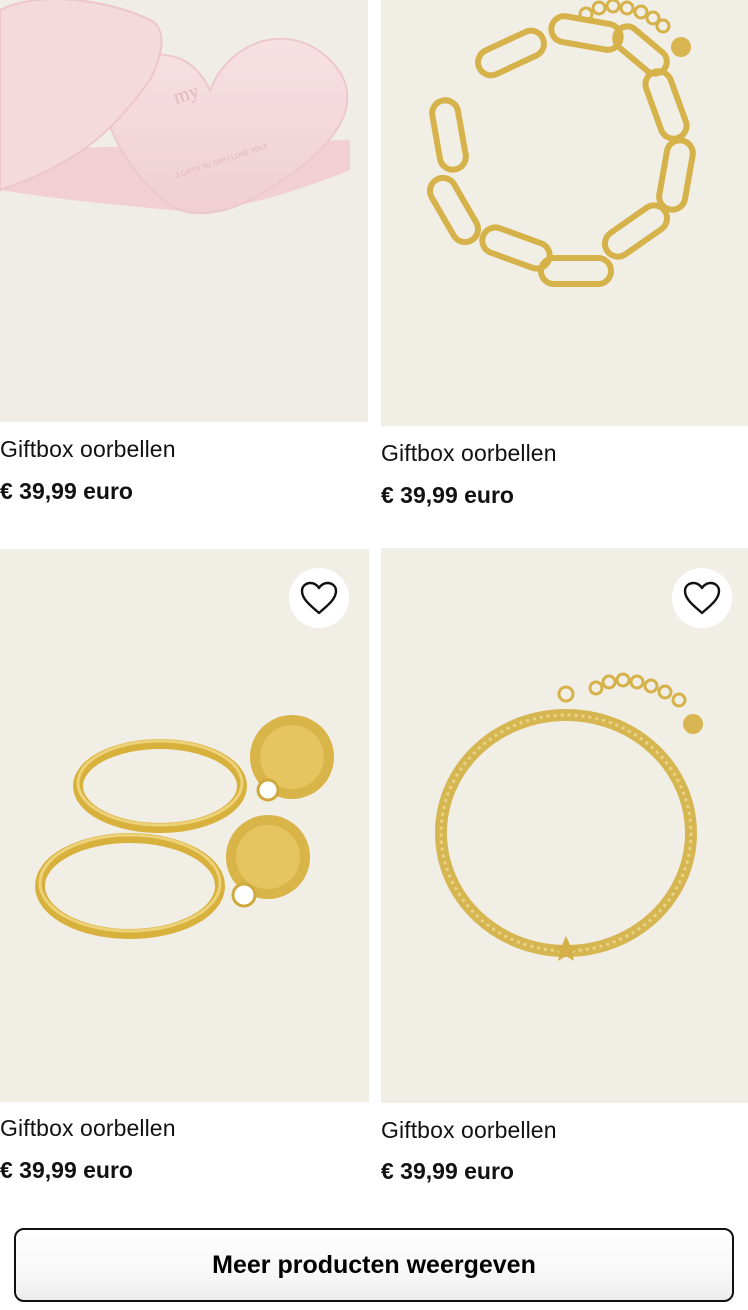  Describe the element at coordinates (374, 1265) in the screenshot. I see `load-more-button: Meer producten weergeven` at that location.